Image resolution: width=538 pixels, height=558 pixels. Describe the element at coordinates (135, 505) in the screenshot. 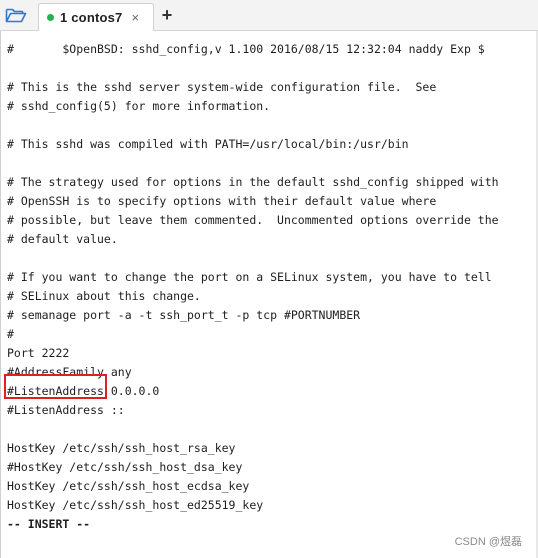

I see `terminal-line: HostKey /etc/ssh/ssh_host_ed25519_key` at that location.